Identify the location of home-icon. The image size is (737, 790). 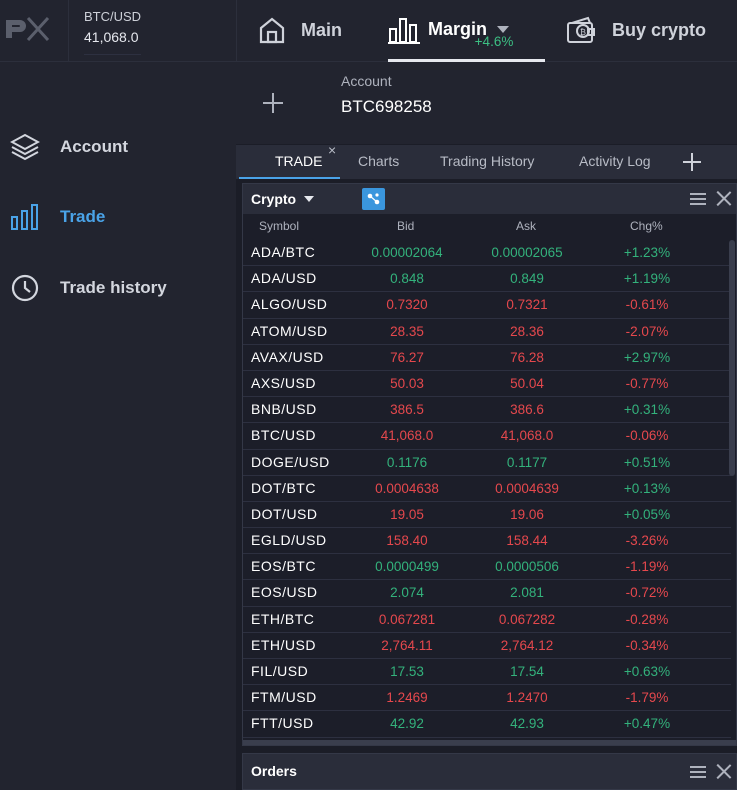
(272, 30).